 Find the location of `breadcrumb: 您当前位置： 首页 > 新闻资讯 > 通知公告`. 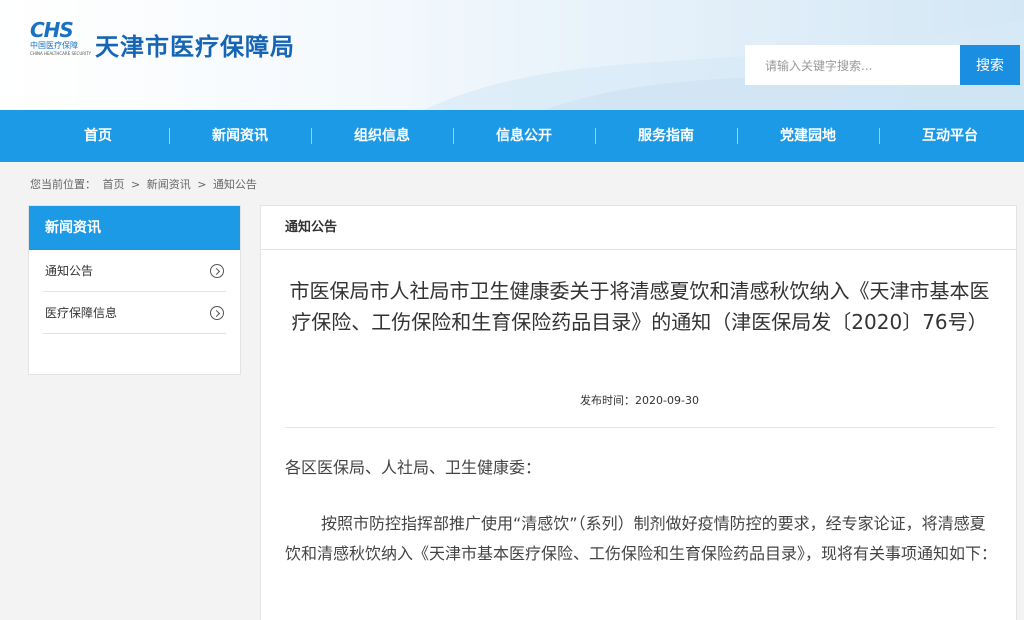

breadcrumb: 您当前位置： 首页 > 新闻资讯 > 通知公告 is located at coordinates (145, 184).